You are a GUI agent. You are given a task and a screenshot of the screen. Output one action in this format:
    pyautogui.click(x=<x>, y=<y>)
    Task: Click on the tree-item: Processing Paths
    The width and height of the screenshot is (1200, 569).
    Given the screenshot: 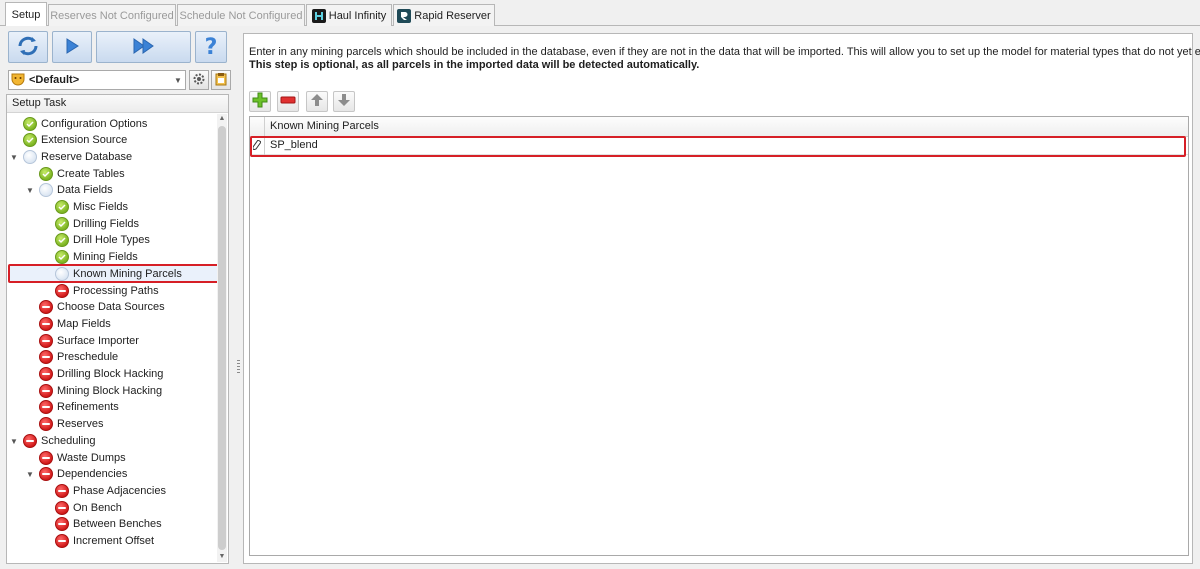 What is the action you would take?
    pyautogui.click(x=107, y=290)
    